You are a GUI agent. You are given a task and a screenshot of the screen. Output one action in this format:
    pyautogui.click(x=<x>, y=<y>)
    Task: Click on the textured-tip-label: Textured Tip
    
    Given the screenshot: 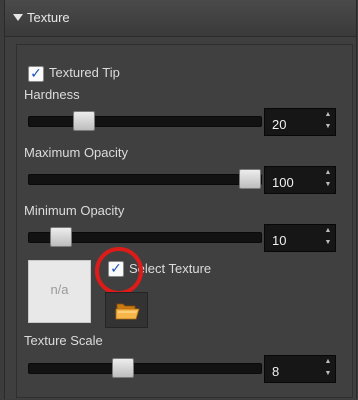 What is the action you would take?
    pyautogui.click(x=84, y=72)
    